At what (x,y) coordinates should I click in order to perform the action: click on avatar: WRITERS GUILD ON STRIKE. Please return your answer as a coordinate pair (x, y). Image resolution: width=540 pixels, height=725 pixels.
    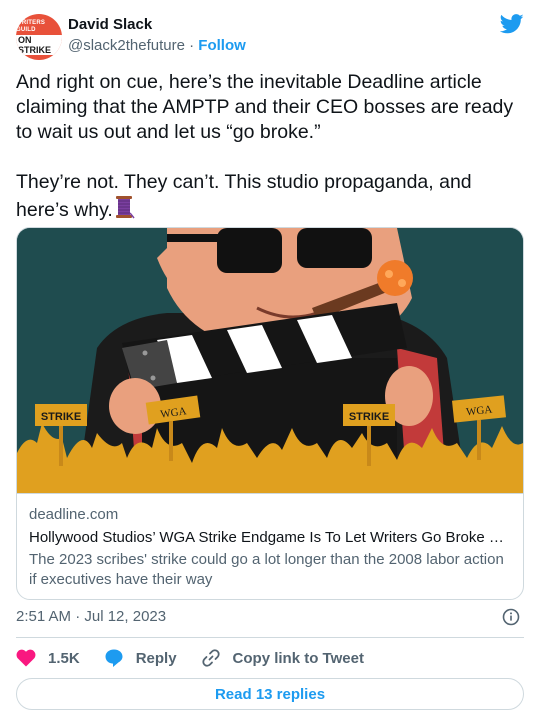
    Looking at the image, I should click on (39, 37).